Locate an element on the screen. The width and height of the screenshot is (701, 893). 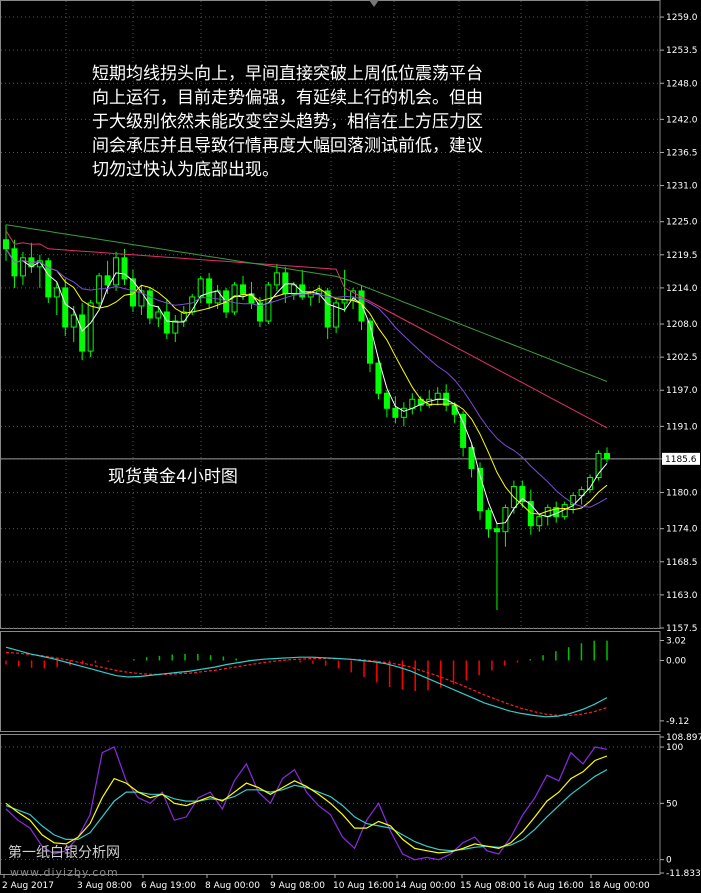
y-tick-label: 1219.5 is located at coordinates (682, 256).